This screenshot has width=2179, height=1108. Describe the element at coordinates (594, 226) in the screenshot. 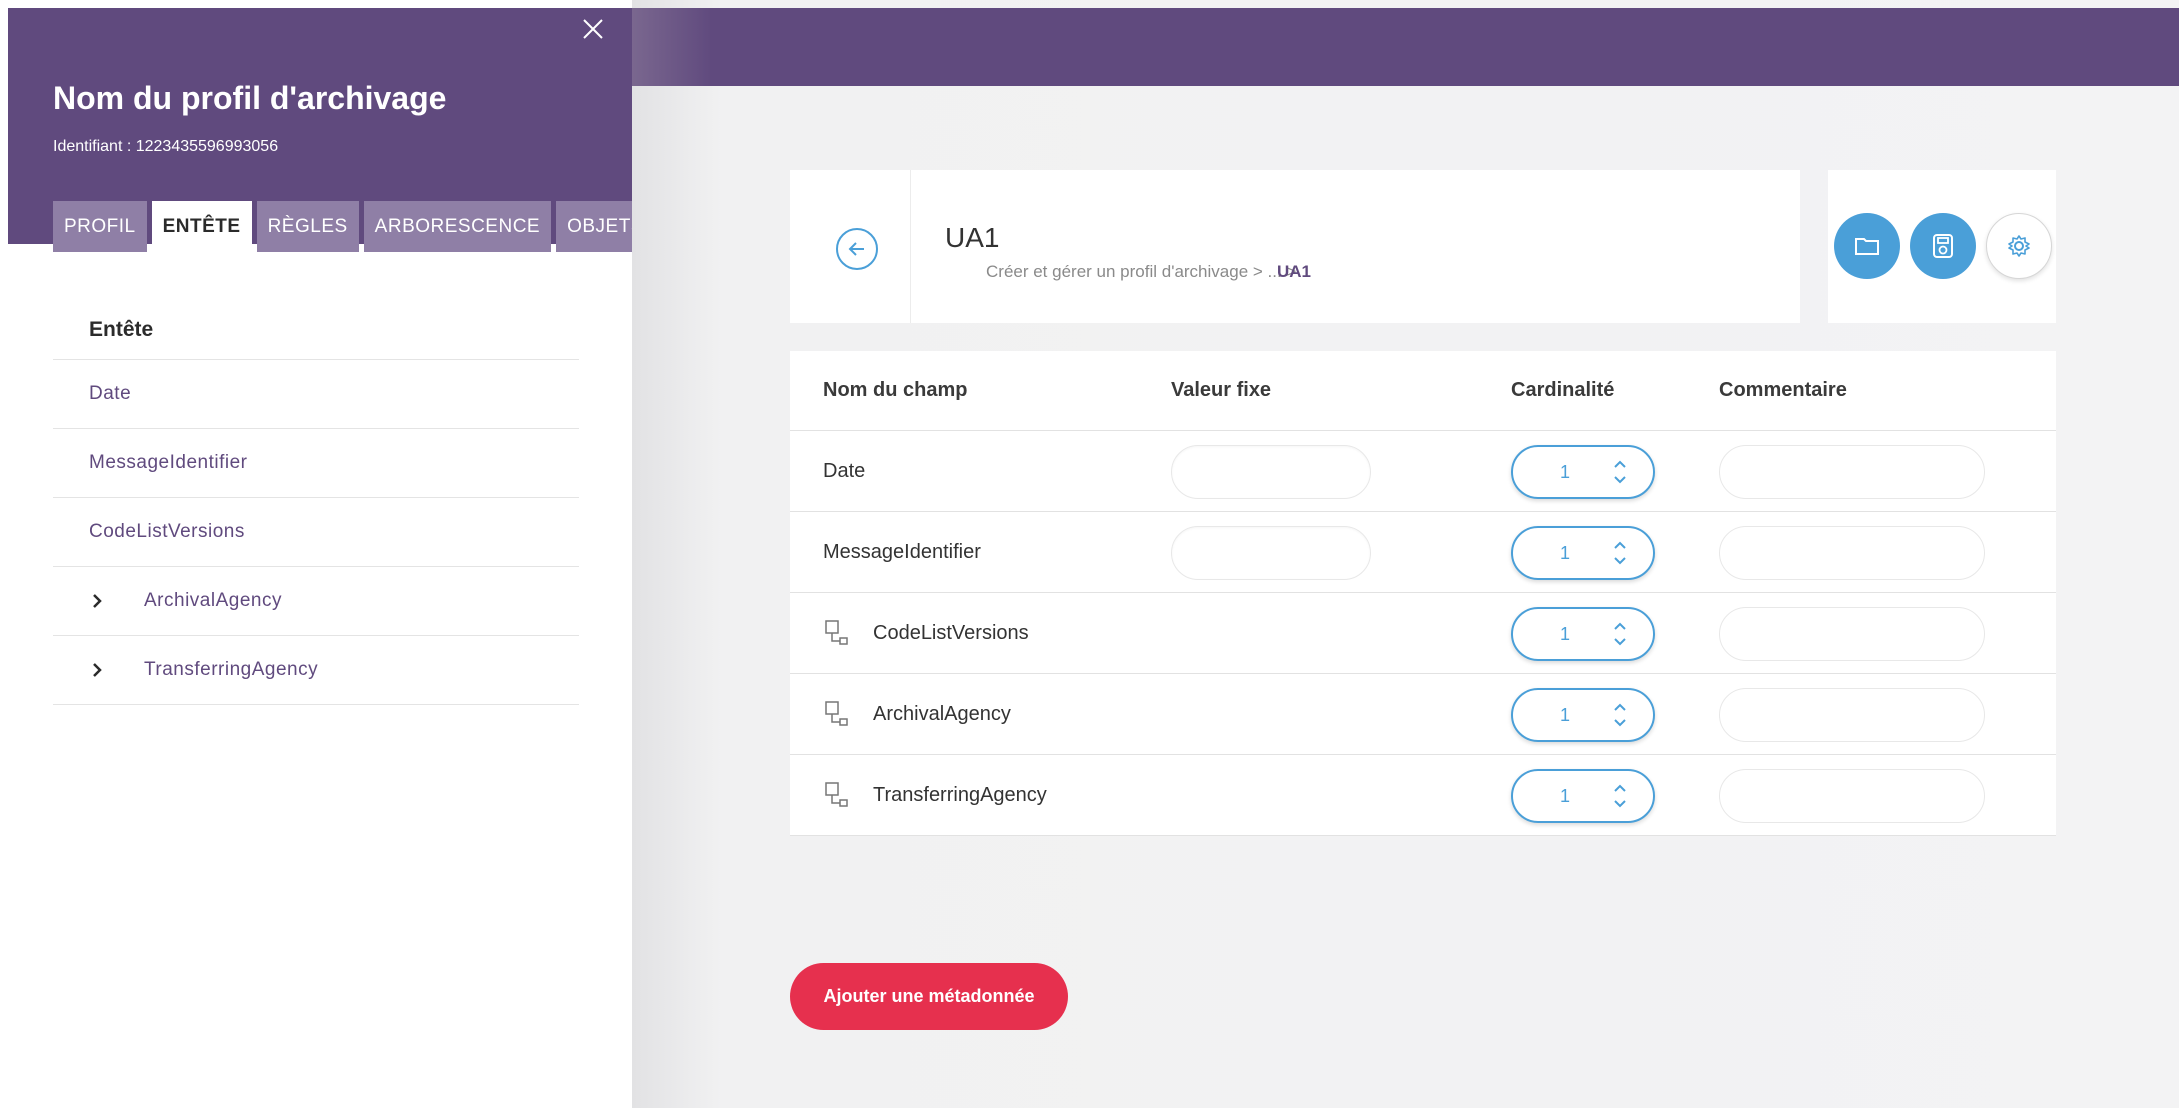

I see `tab-objets: OBJETS` at that location.